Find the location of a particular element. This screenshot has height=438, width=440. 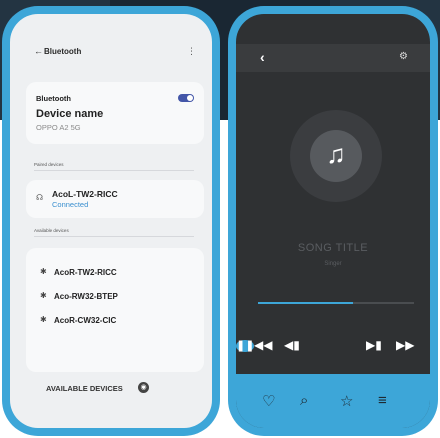

back-arrow-icon: ← is located at coordinates (38, 51).